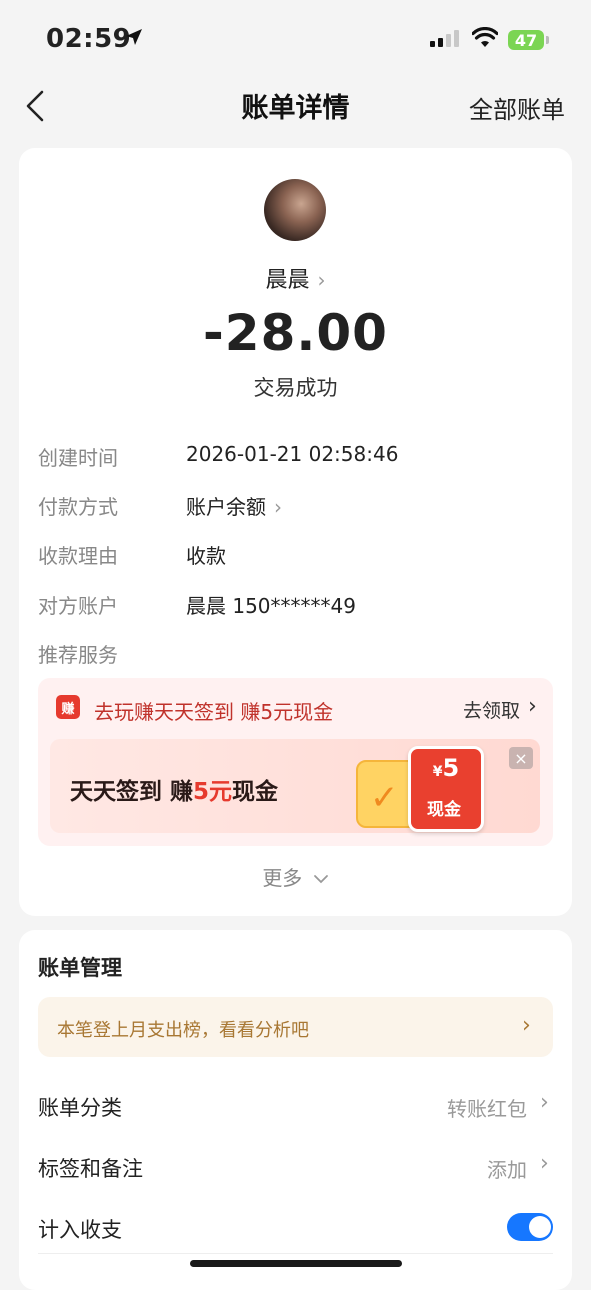 This screenshot has height=1290, width=591. I want to click on checkmark-icon: ✓, so click(384, 798).